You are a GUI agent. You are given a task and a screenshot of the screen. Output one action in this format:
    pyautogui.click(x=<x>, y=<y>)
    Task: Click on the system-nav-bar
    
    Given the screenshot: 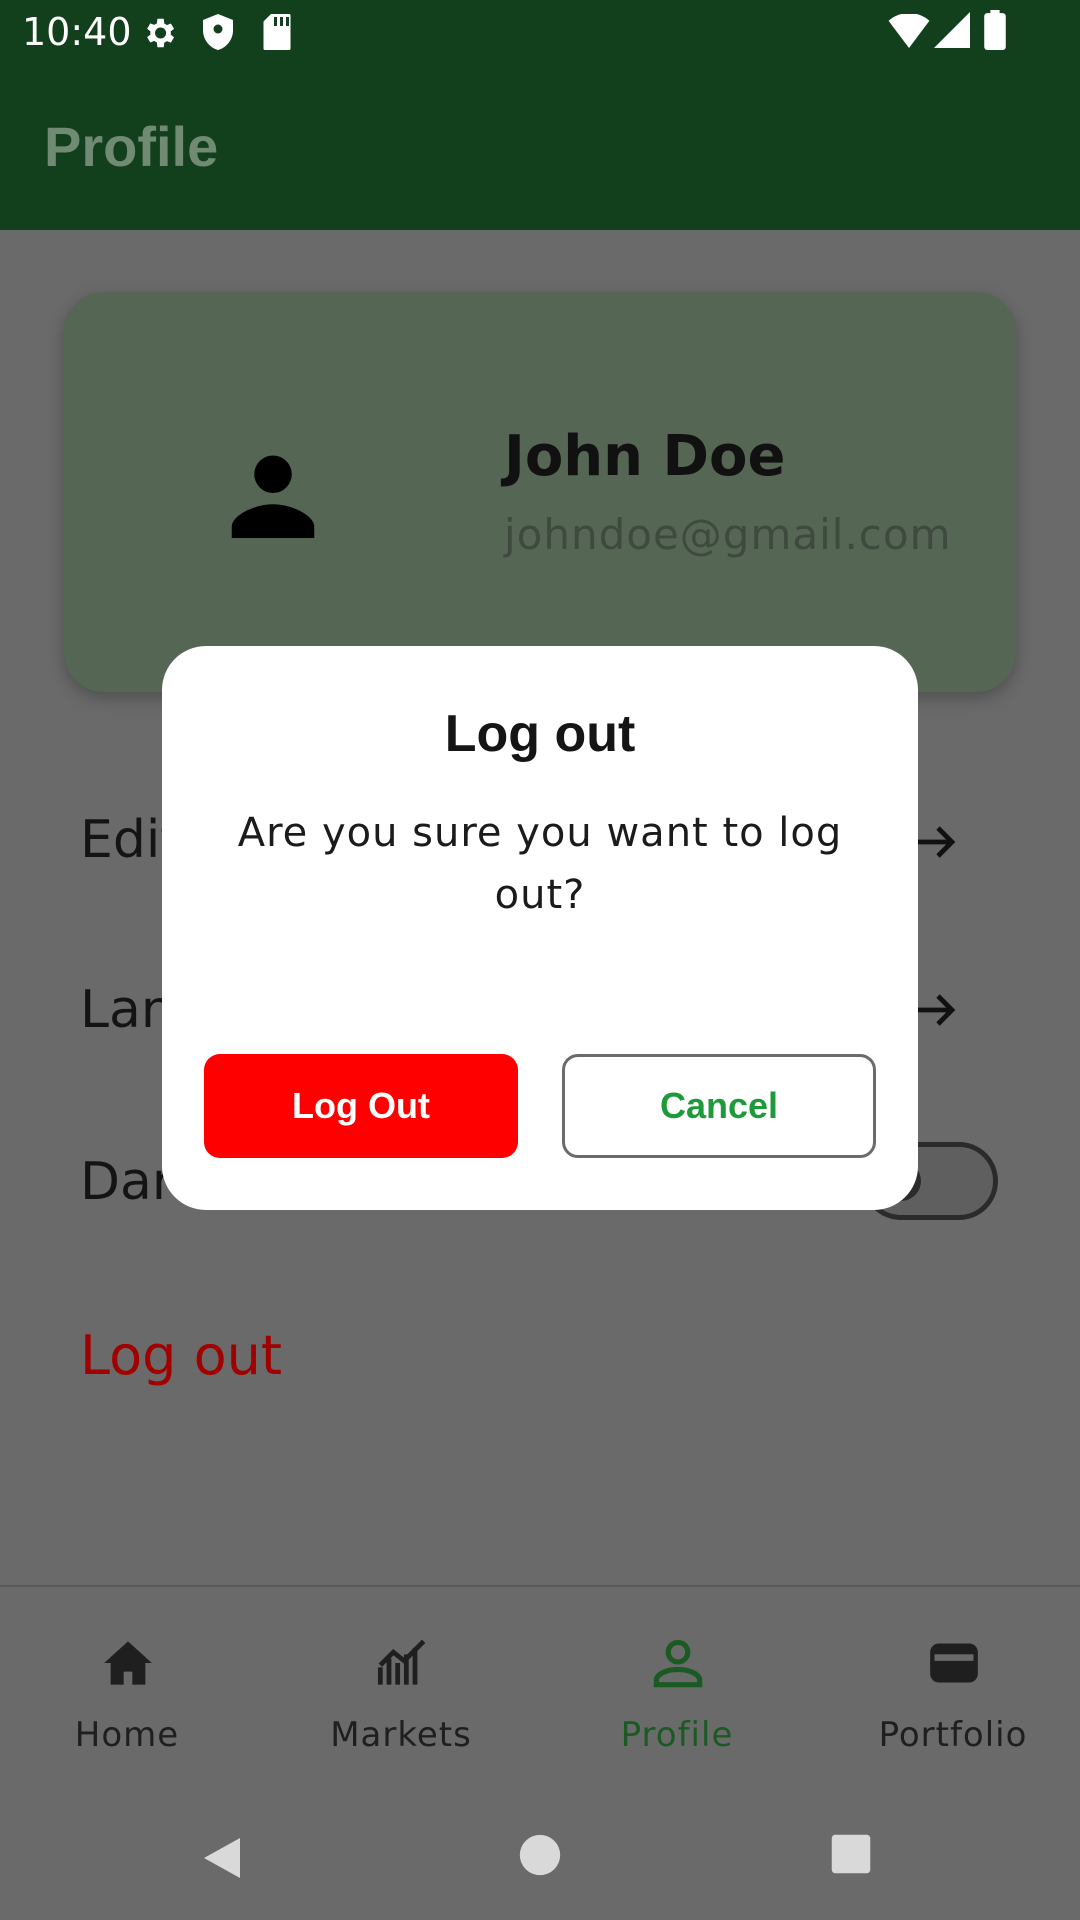 What is the action you would take?
    pyautogui.click(x=540, y=1857)
    